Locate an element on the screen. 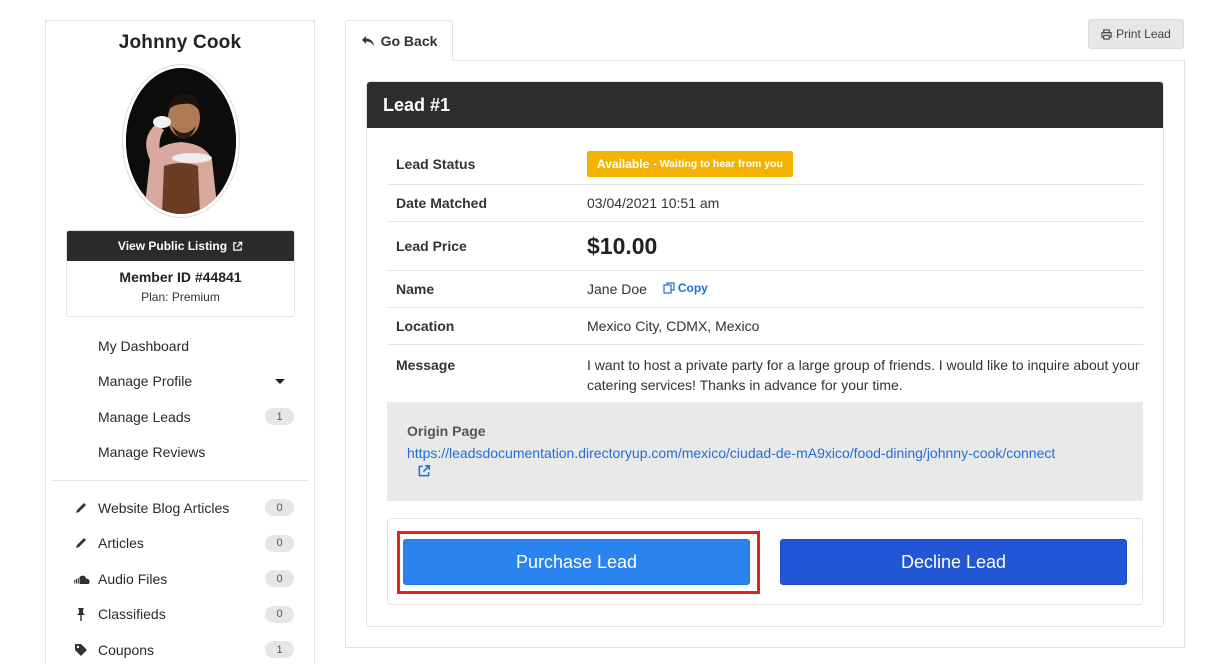 Image resolution: width=1215 pixels, height=664 pixels. sidebar-item-manage-profile: Manage Profile is located at coordinates (180, 382).